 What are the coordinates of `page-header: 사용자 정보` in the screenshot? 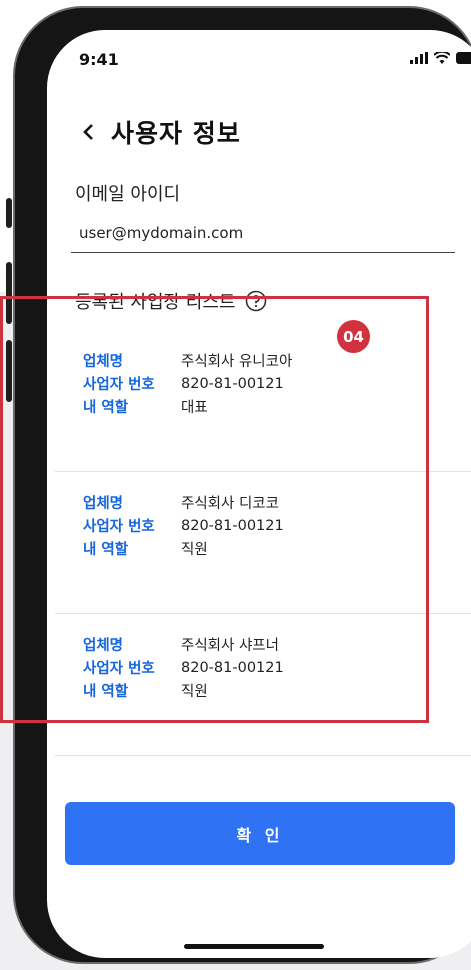 It's located at (158, 132).